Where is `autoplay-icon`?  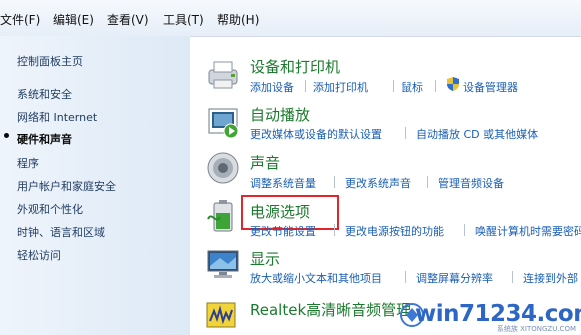
autoplay-icon is located at coordinates (223, 123).